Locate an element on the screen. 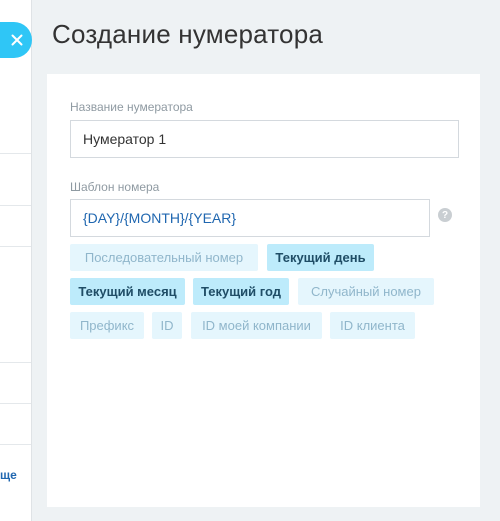  chip-my-company-id: ID моей компании is located at coordinates (256, 325).